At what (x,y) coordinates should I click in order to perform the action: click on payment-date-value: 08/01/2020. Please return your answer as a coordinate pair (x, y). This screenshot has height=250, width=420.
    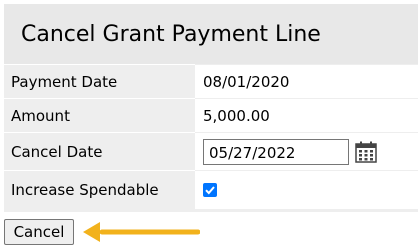
    Looking at the image, I should click on (306, 81).